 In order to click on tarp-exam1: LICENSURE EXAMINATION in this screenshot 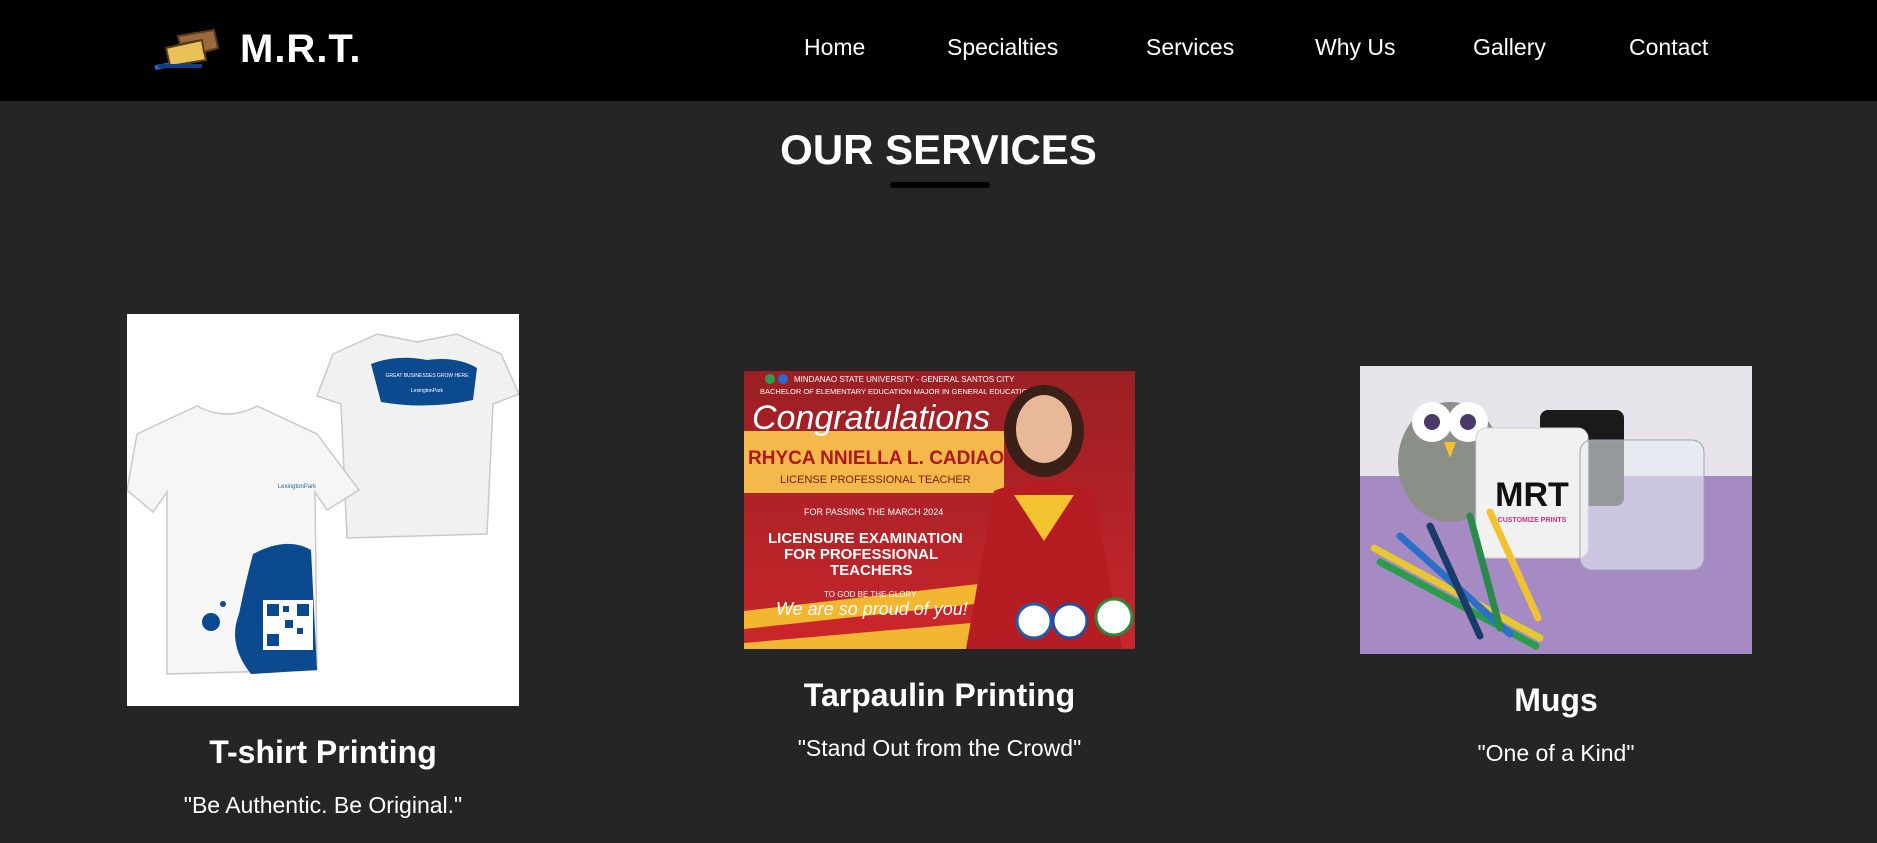, I will do `click(865, 538)`.